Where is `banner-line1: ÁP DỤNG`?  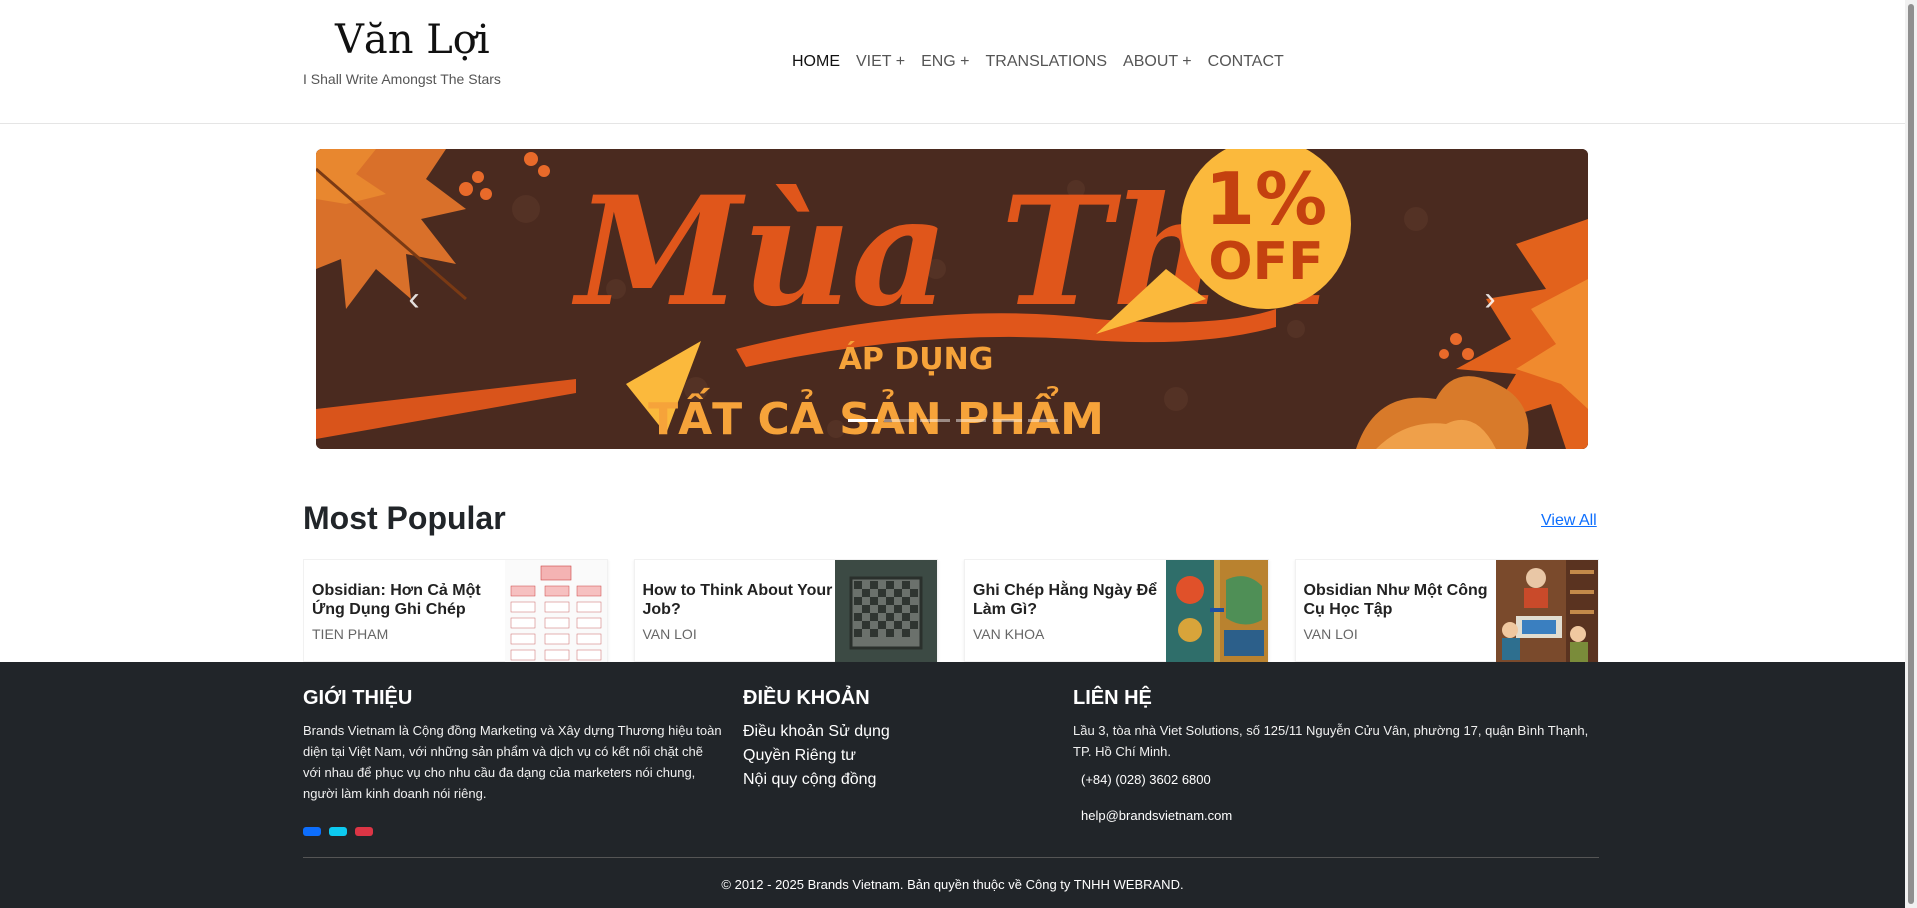 banner-line1: ÁP DỤNG is located at coordinates (916, 359).